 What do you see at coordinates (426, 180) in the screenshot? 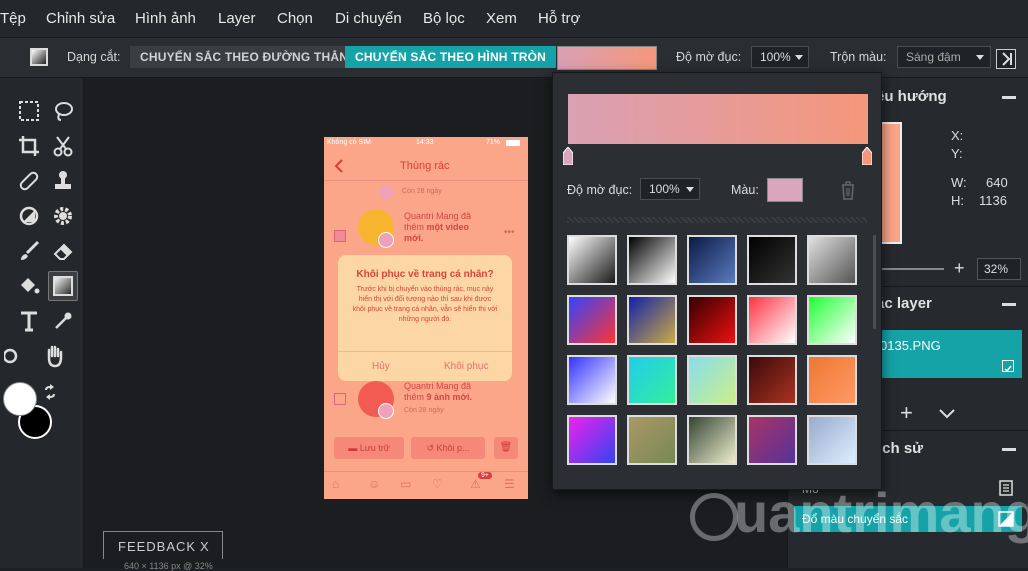
I see `divider` at bounding box center [426, 180].